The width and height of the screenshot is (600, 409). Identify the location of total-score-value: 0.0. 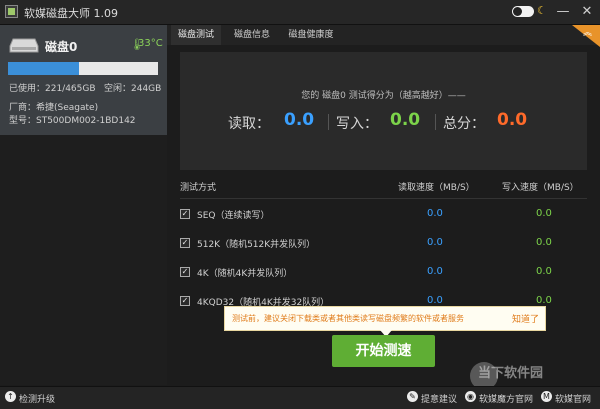
(512, 120).